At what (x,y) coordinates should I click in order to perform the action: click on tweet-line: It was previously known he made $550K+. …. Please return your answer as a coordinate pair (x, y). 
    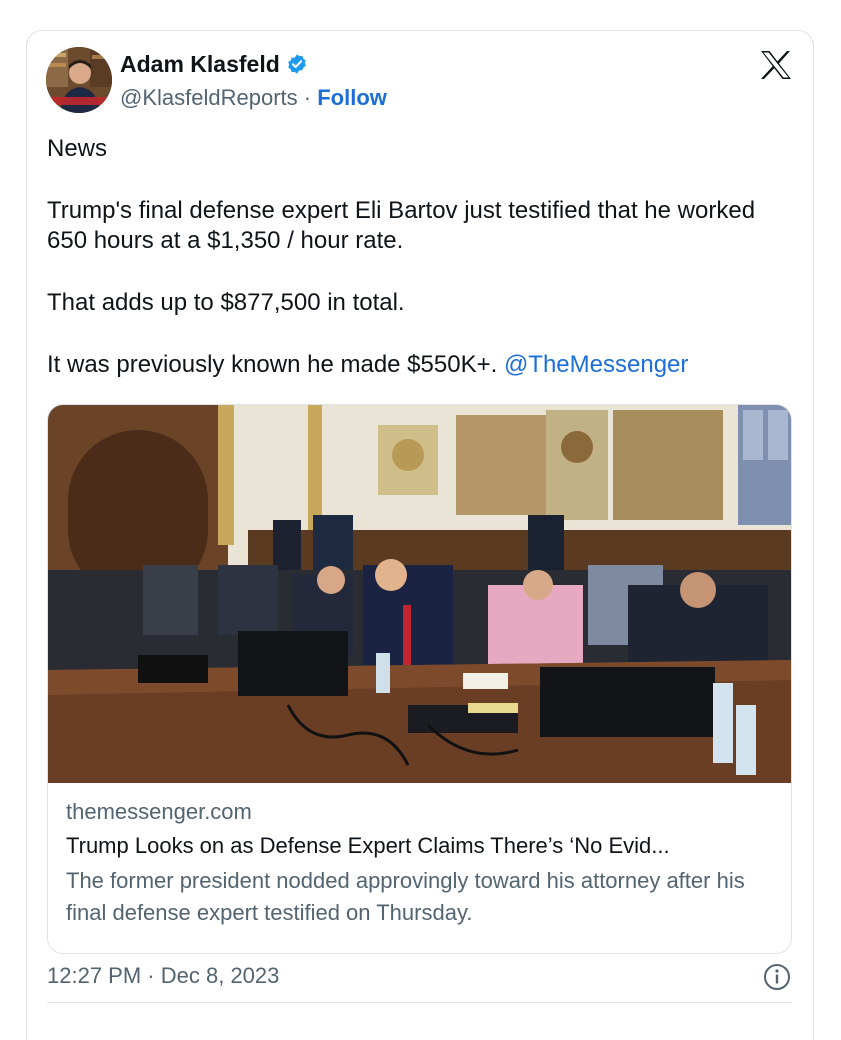
    Looking at the image, I should click on (417, 365).